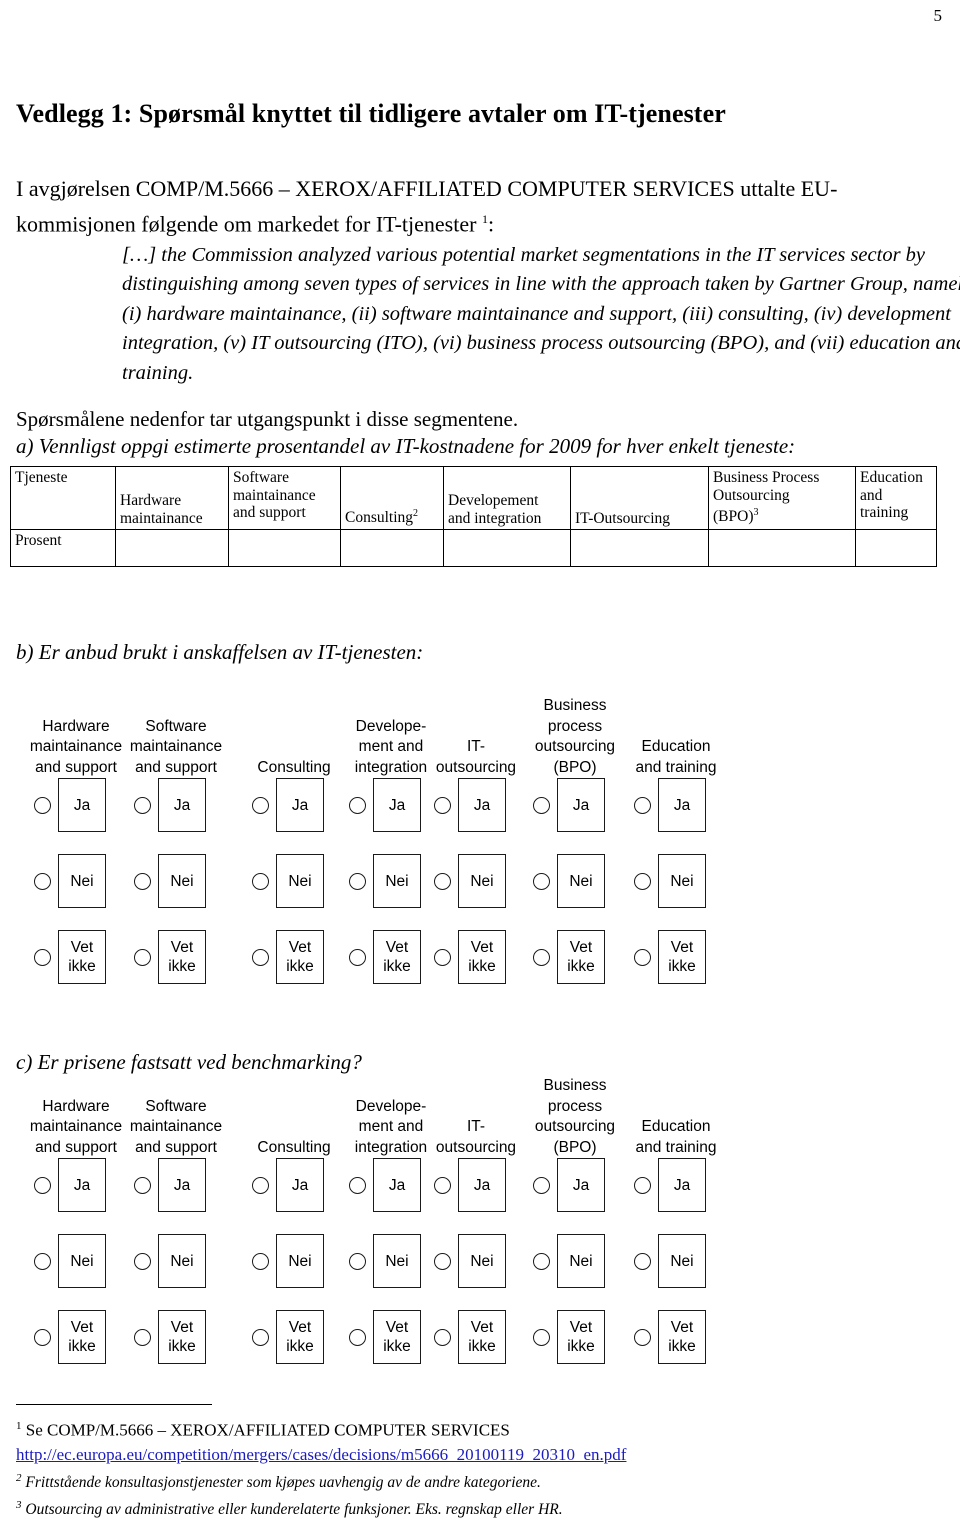 This screenshot has height=1521, width=960. Describe the element at coordinates (357, 805) in the screenshot. I see `radio-button-b-col3-ja` at that location.